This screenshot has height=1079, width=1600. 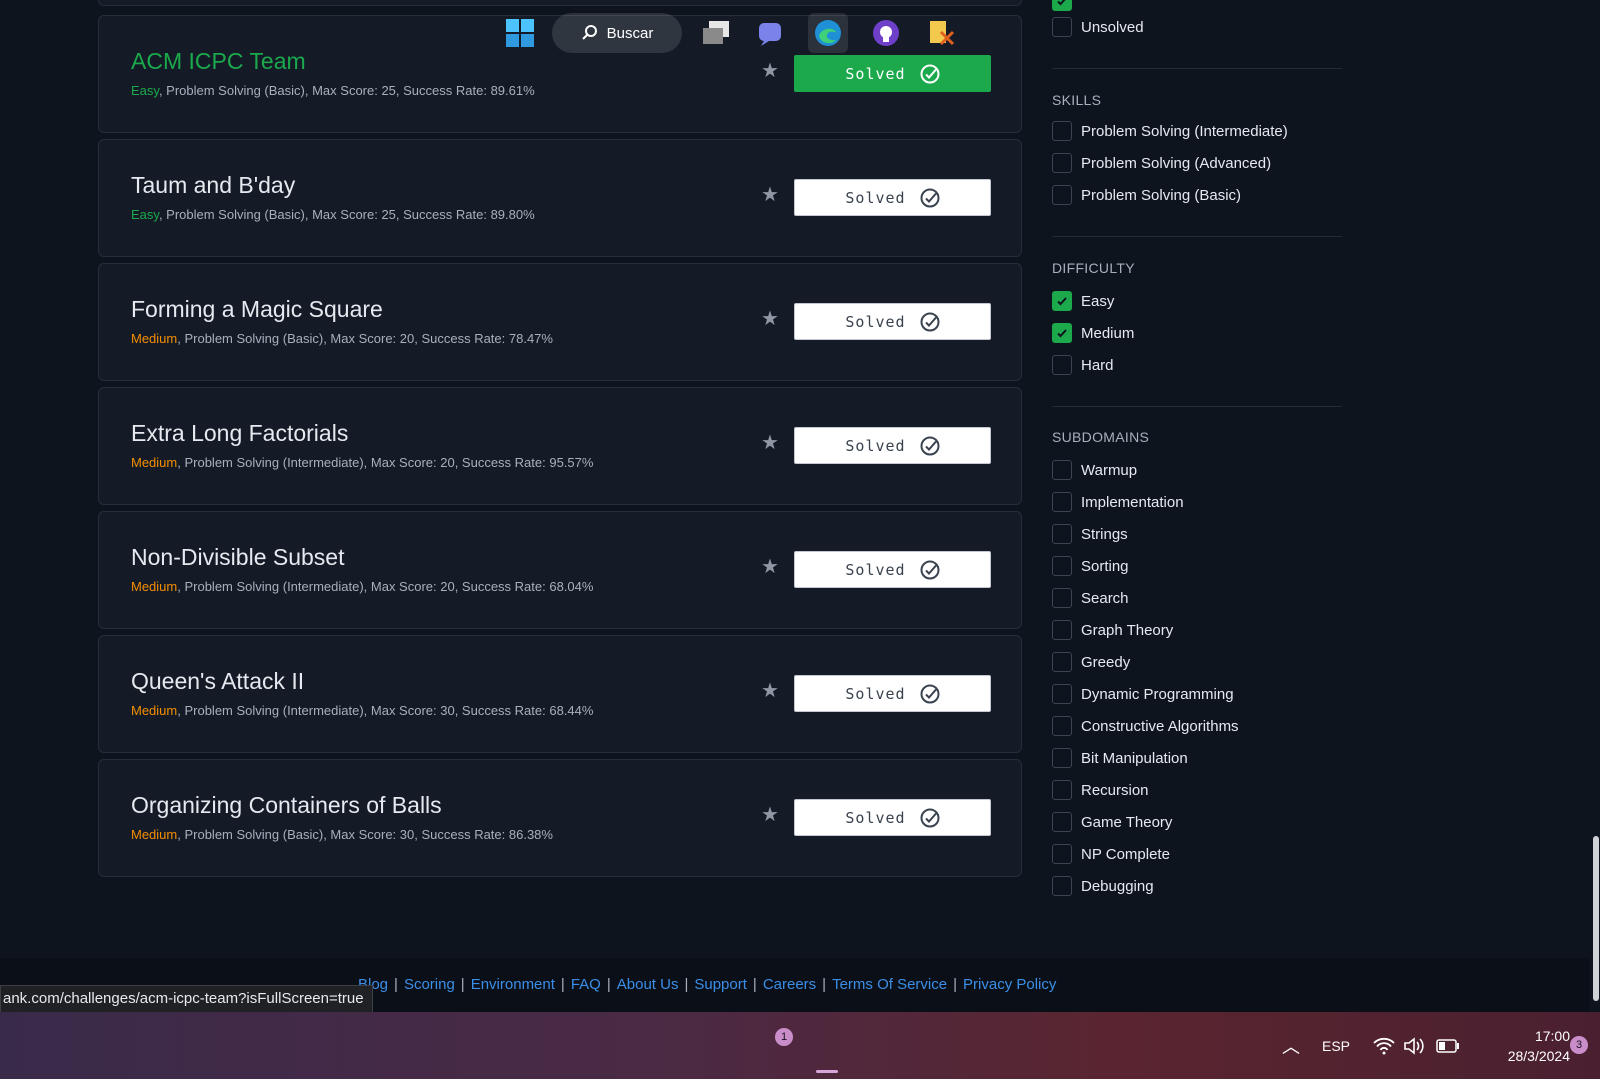 What do you see at coordinates (1579, 1045) in the screenshot?
I see `notification-center-badge: 3` at bounding box center [1579, 1045].